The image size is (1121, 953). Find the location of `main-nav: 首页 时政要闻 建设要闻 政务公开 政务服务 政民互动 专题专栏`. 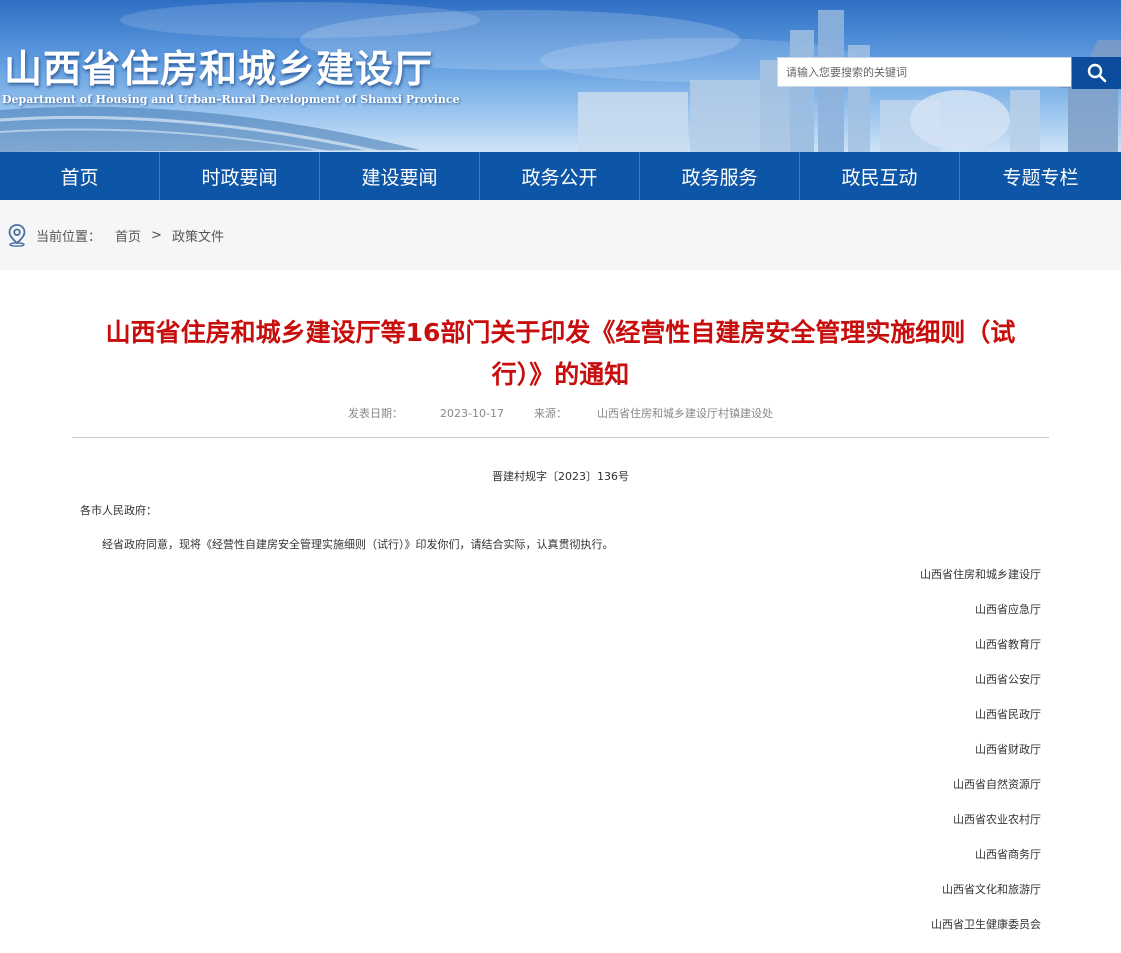

main-nav: 首页 时政要闻 建设要闻 政务公开 政务服务 政民互动 专题专栏 is located at coordinates (560, 176).